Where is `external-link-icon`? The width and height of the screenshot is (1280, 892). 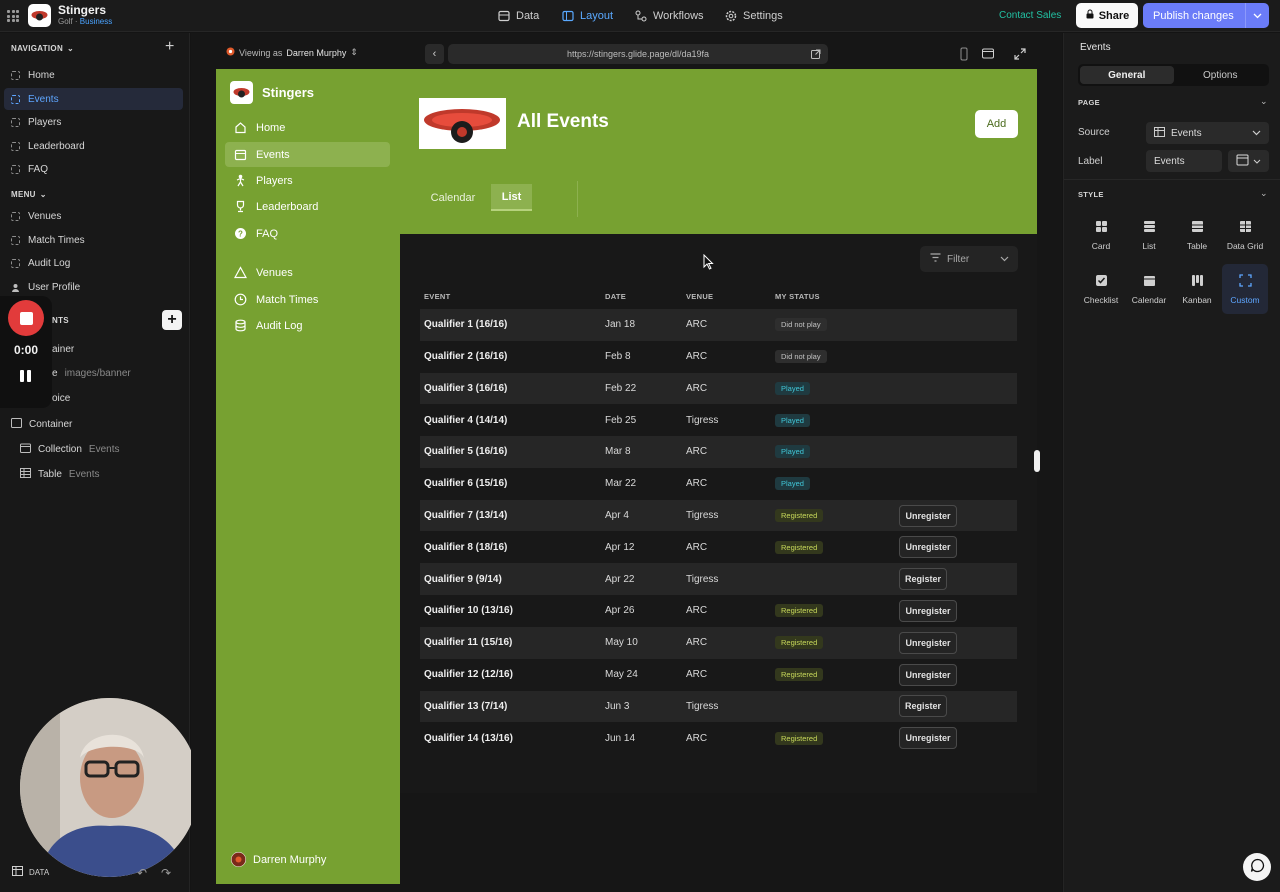 external-link-icon is located at coordinates (816, 54).